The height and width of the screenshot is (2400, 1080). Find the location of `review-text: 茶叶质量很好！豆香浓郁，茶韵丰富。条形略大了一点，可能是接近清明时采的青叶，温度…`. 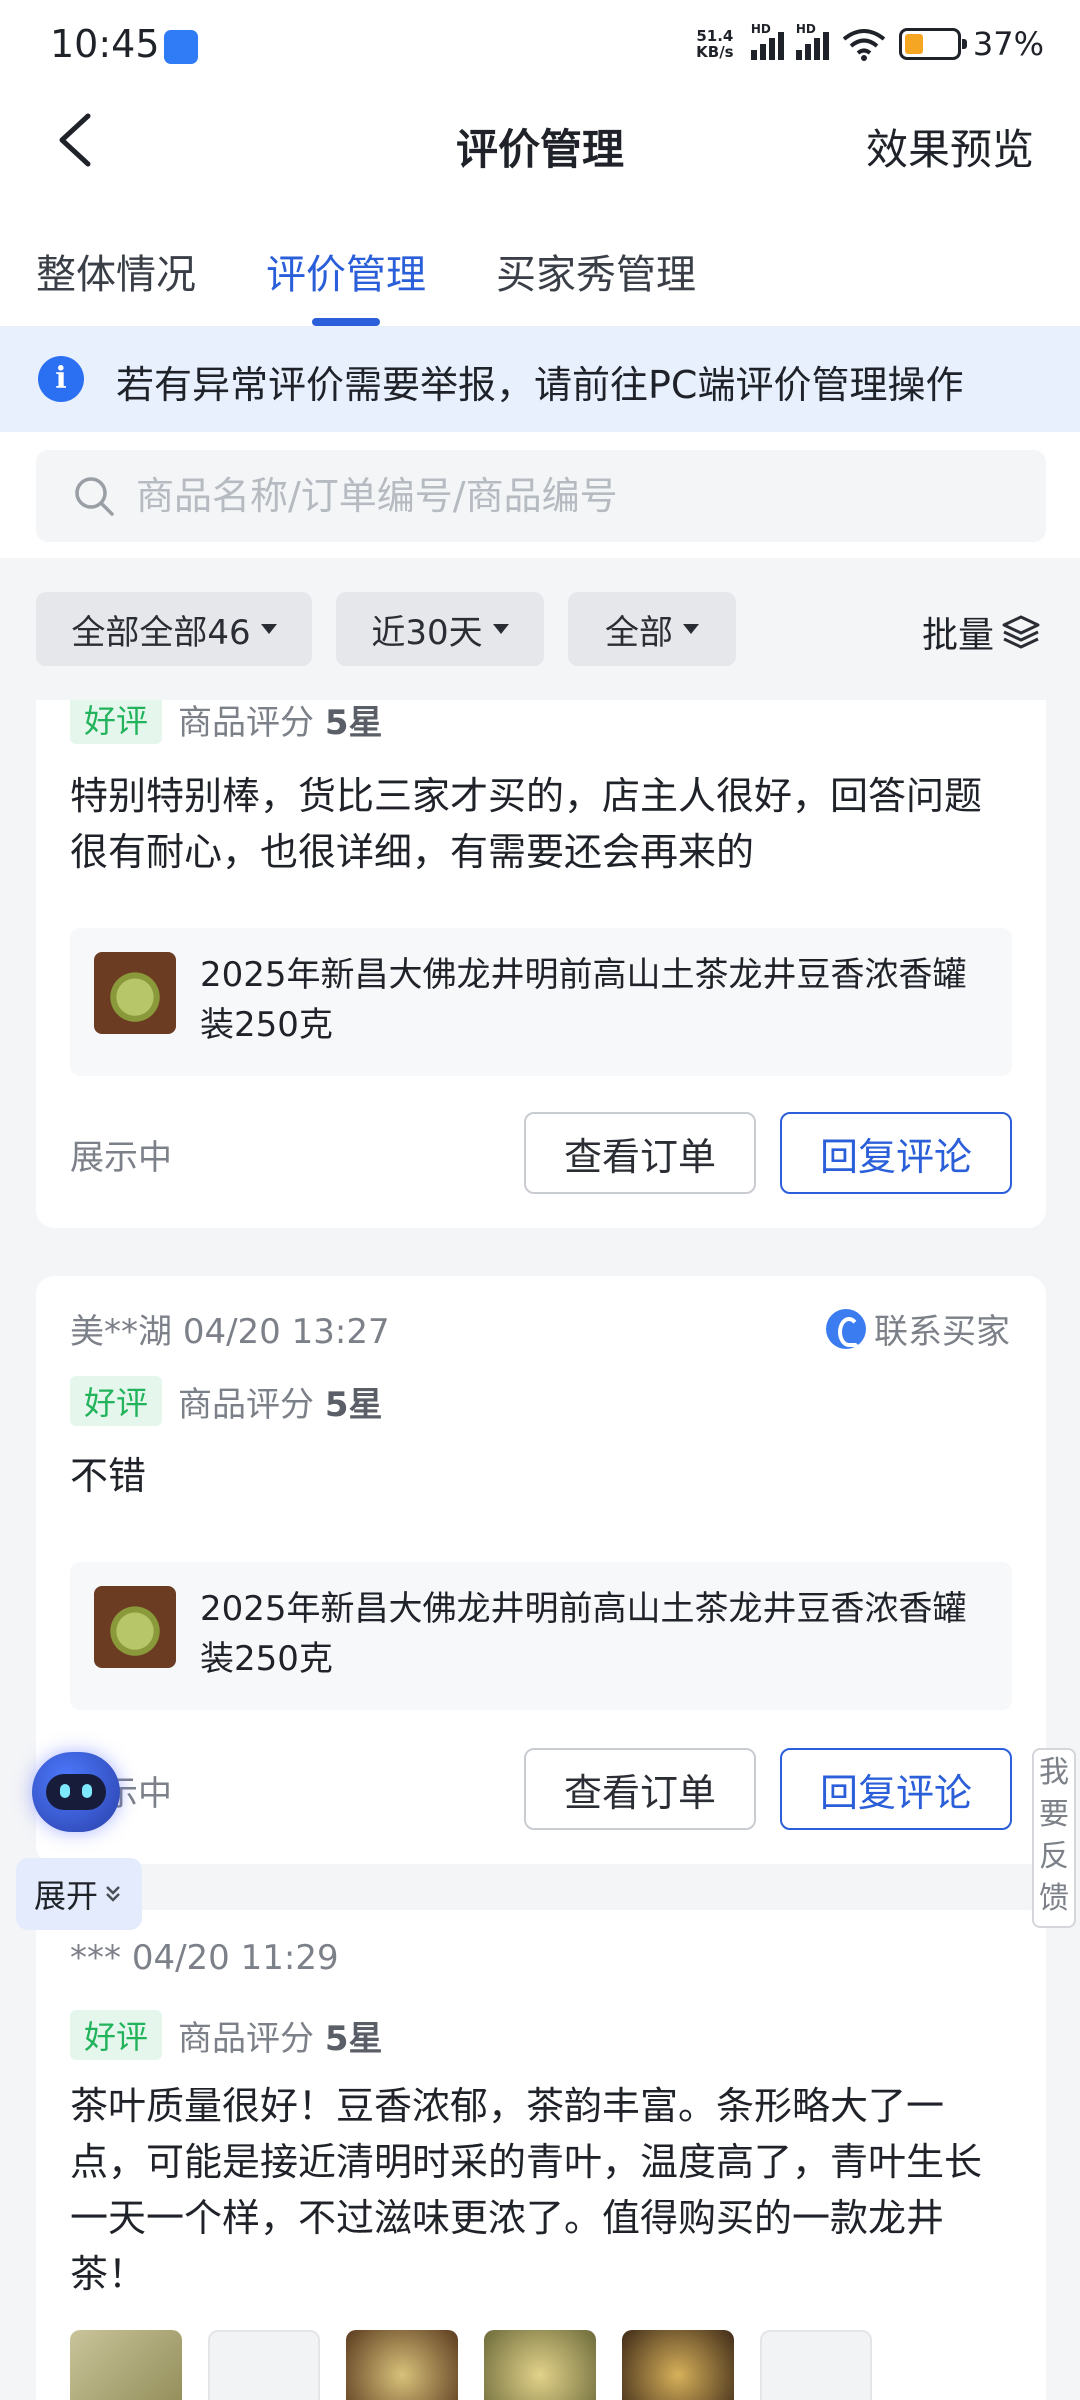

review-text: 茶叶质量很好！豆香浓郁，茶韵丰富。条形略大了一点，可能是接近清明时采的青叶，温度… is located at coordinates (526, 2190).